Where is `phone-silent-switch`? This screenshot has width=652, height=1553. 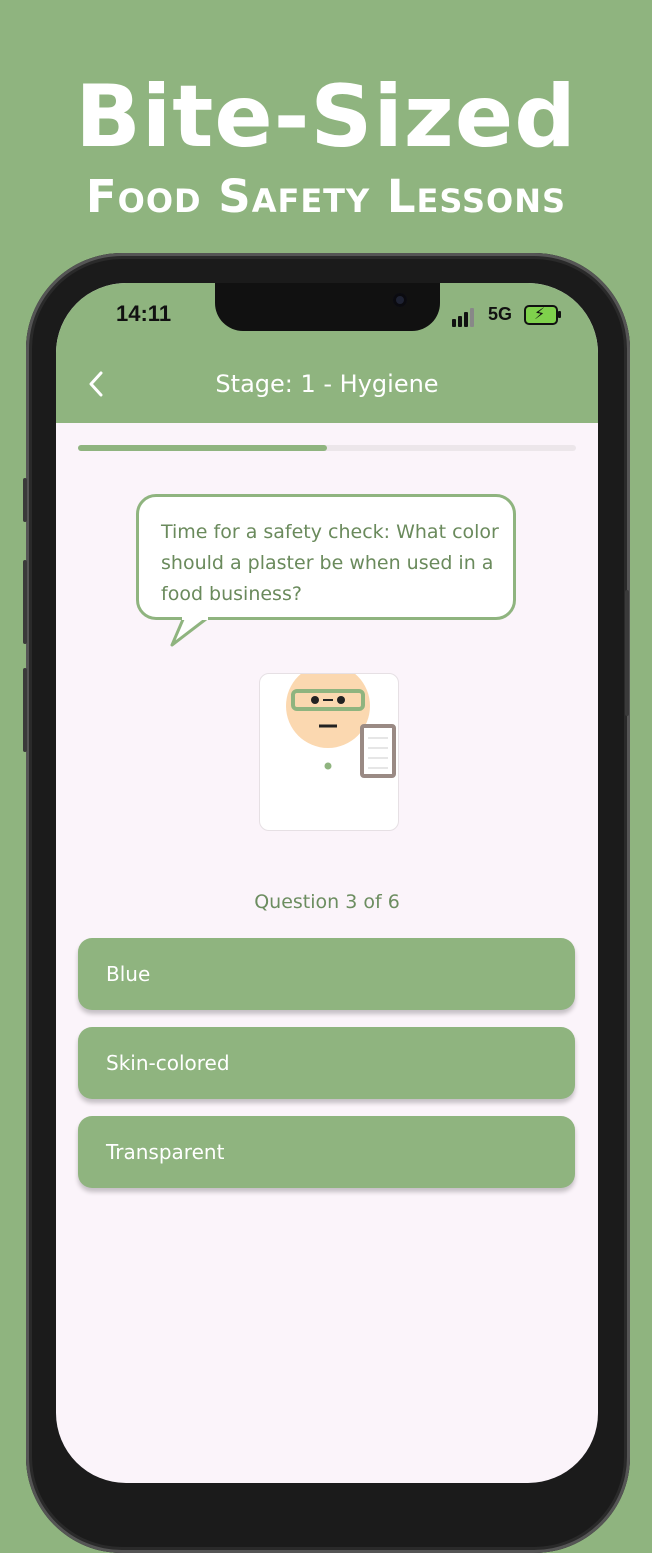
phone-silent-switch is located at coordinates (25, 500).